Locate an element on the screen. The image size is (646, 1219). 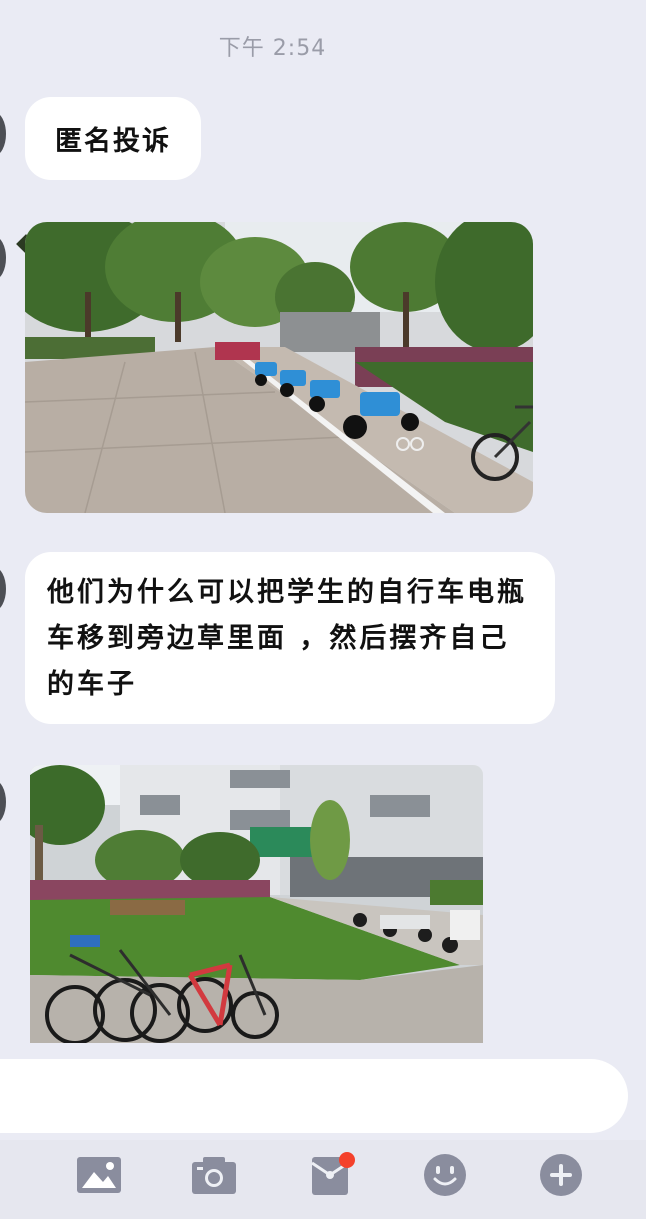
message-bubble: 他们为什么可以把学生的自行车电瓶车移到旁边草里面 ，然后摆齐自己的车子 is located at coordinates (290, 638).